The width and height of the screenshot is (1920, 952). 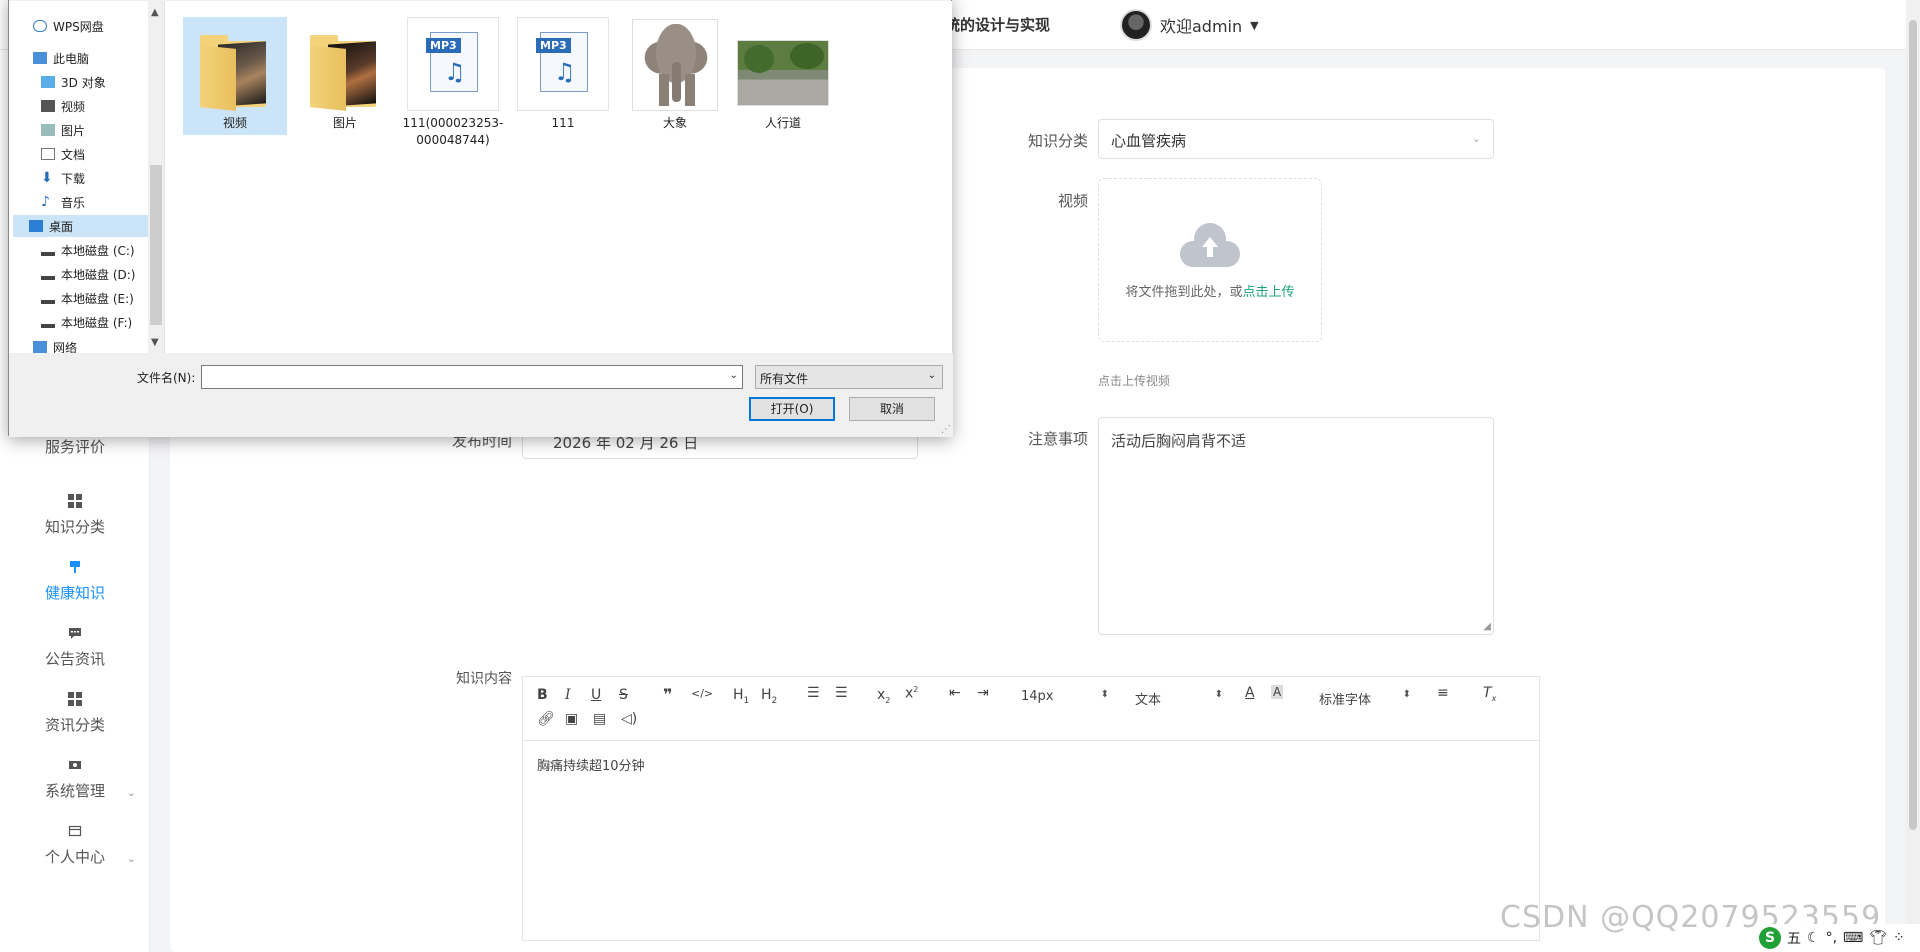 I want to click on updown-icon: ⬍, so click(x=1406, y=694).